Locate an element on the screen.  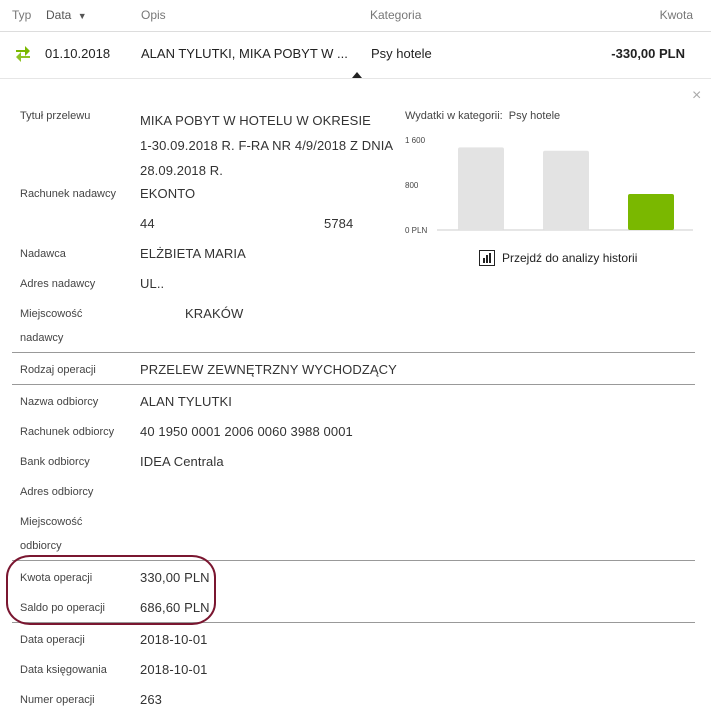
column-category: Kategoria is located at coordinates (396, 15).